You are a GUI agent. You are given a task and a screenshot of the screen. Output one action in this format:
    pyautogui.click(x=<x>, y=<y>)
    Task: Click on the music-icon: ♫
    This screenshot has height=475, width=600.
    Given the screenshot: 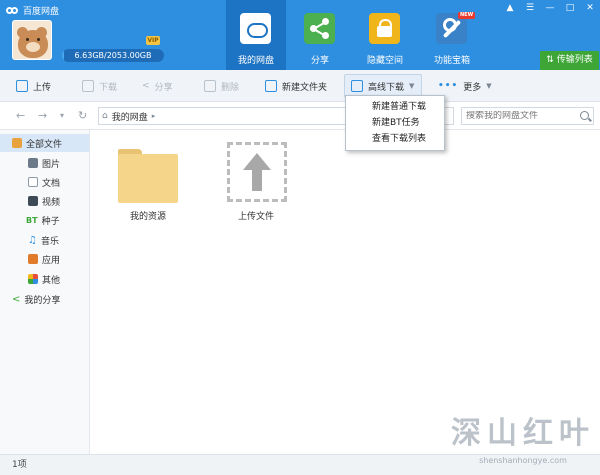 What is the action you would take?
    pyautogui.click(x=32, y=240)
    